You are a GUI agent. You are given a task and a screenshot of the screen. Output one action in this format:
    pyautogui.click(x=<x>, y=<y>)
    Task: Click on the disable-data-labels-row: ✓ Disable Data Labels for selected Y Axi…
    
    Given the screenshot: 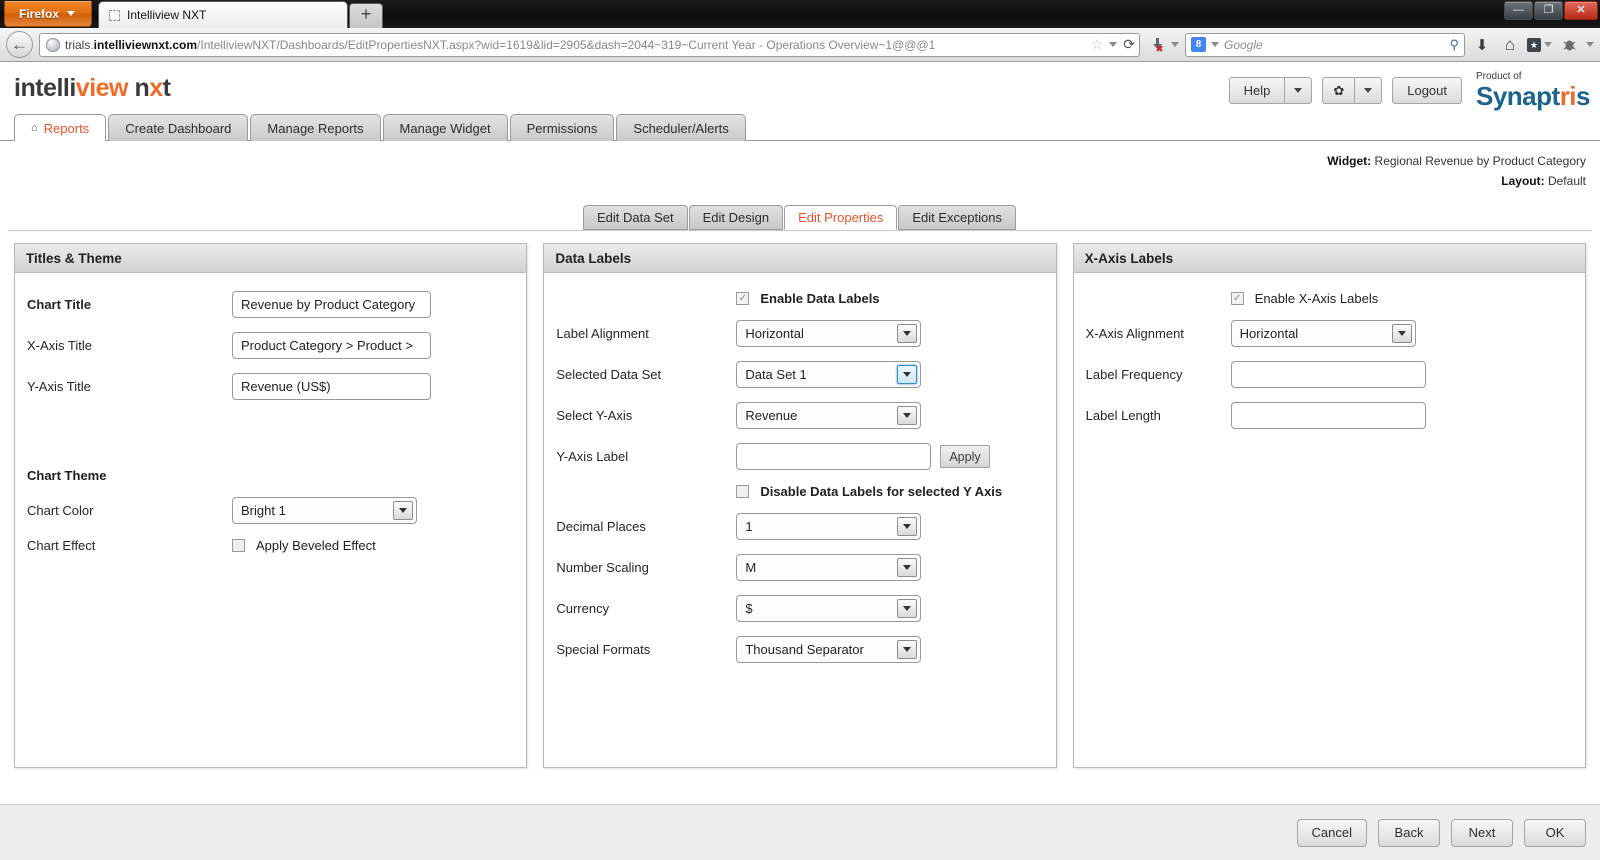 What is the action you would take?
    pyautogui.click(x=869, y=491)
    